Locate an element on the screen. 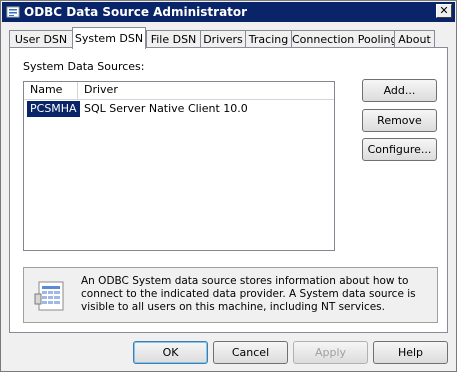 This screenshot has width=457, height=372. cancel-button: Cancel is located at coordinates (250, 352).